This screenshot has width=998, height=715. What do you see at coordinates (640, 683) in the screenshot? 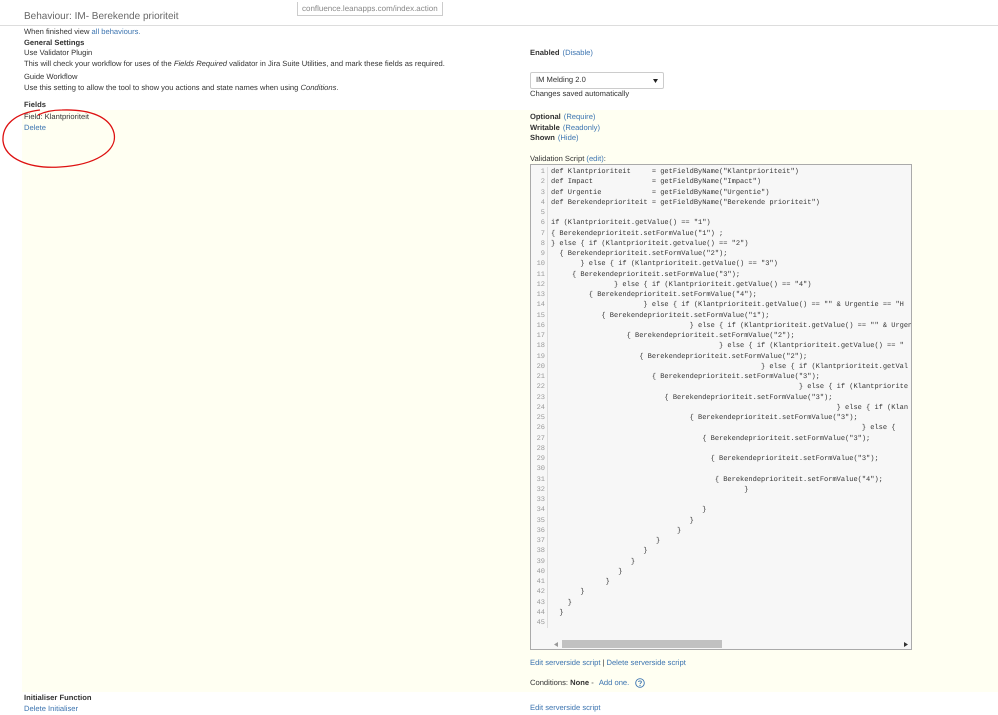
I see `help-icon` at bounding box center [640, 683].